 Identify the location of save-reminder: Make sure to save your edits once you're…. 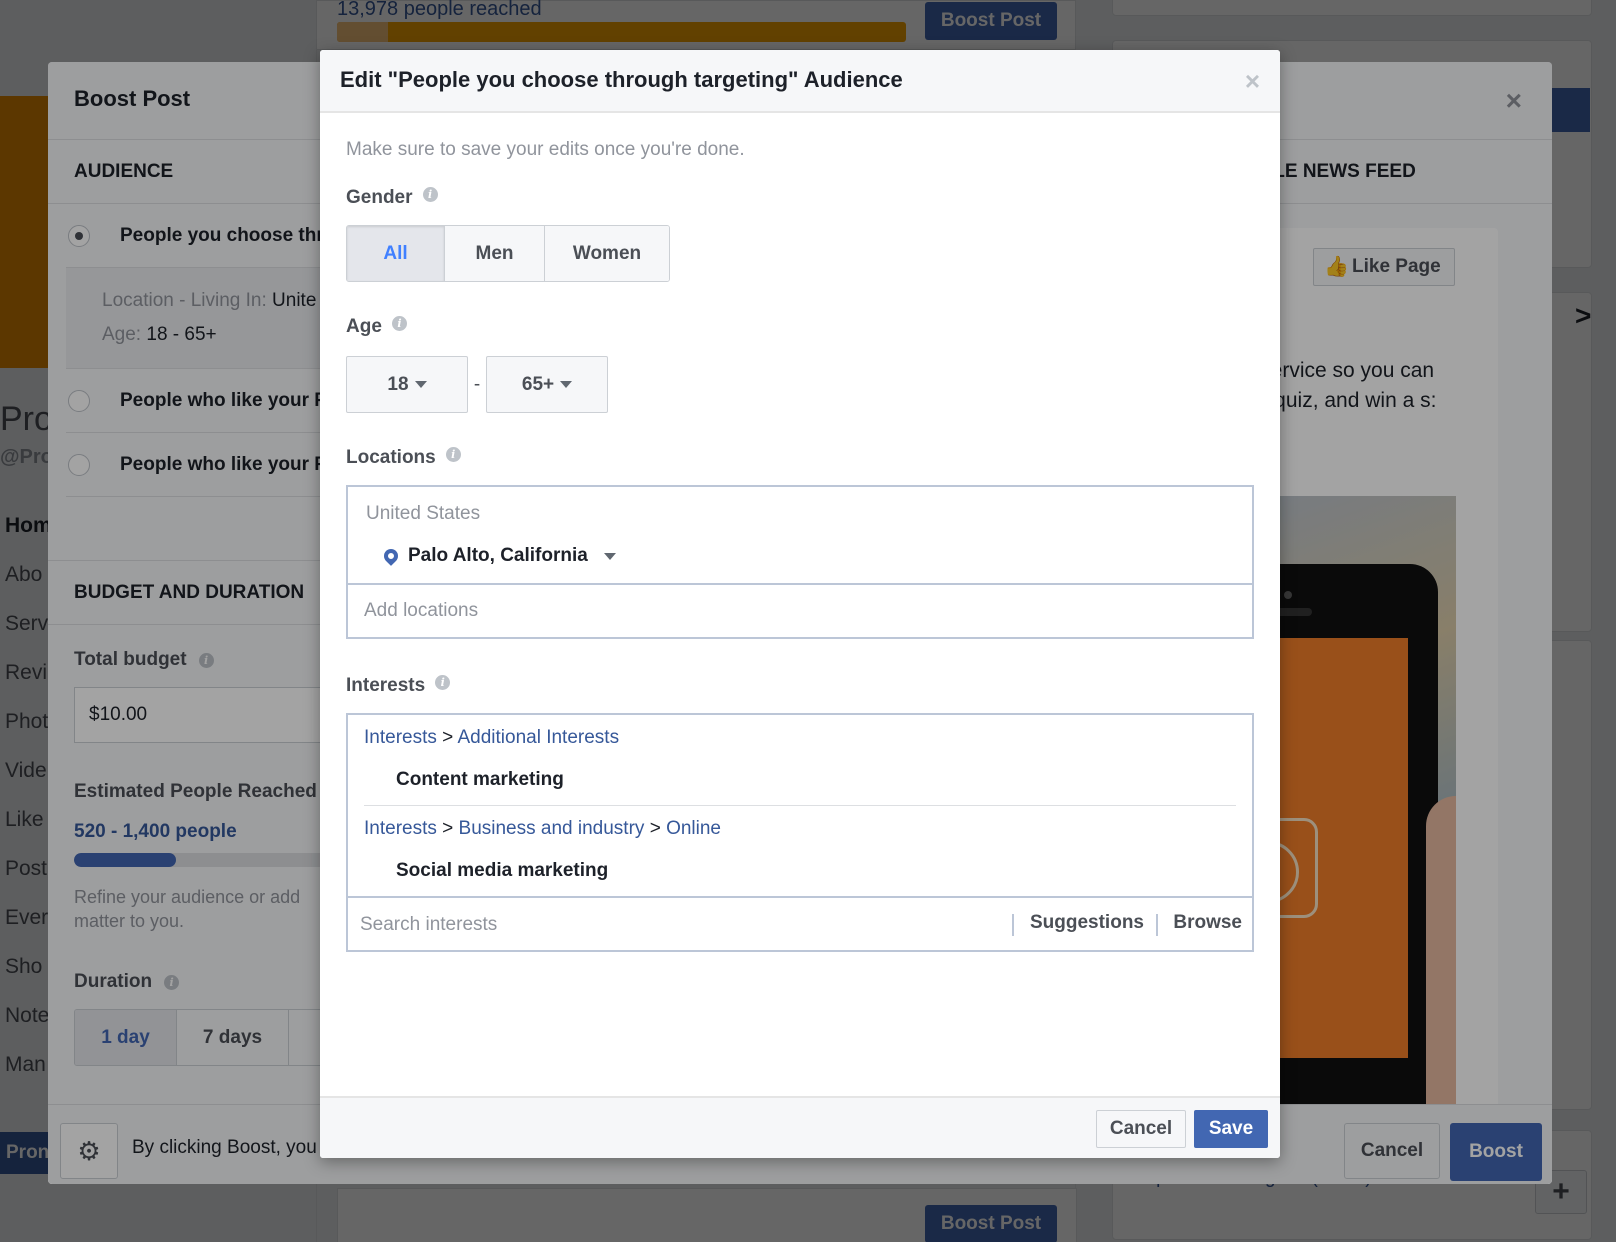
(545, 149).